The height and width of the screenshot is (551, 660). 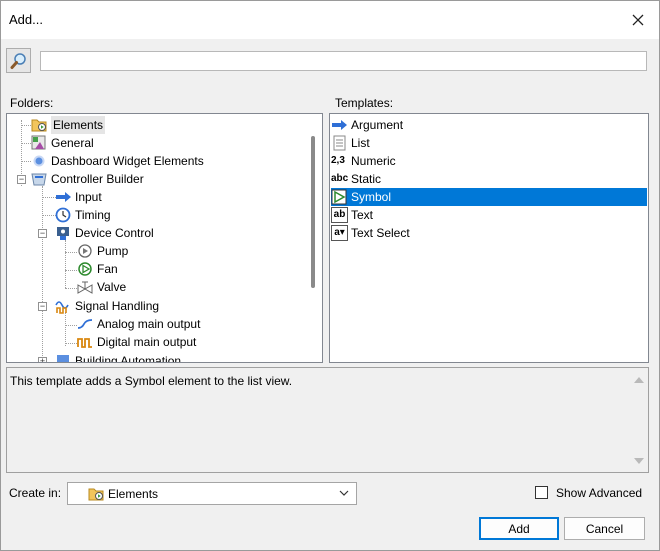 What do you see at coordinates (489, 143) in the screenshot?
I see `template-item-list: List` at bounding box center [489, 143].